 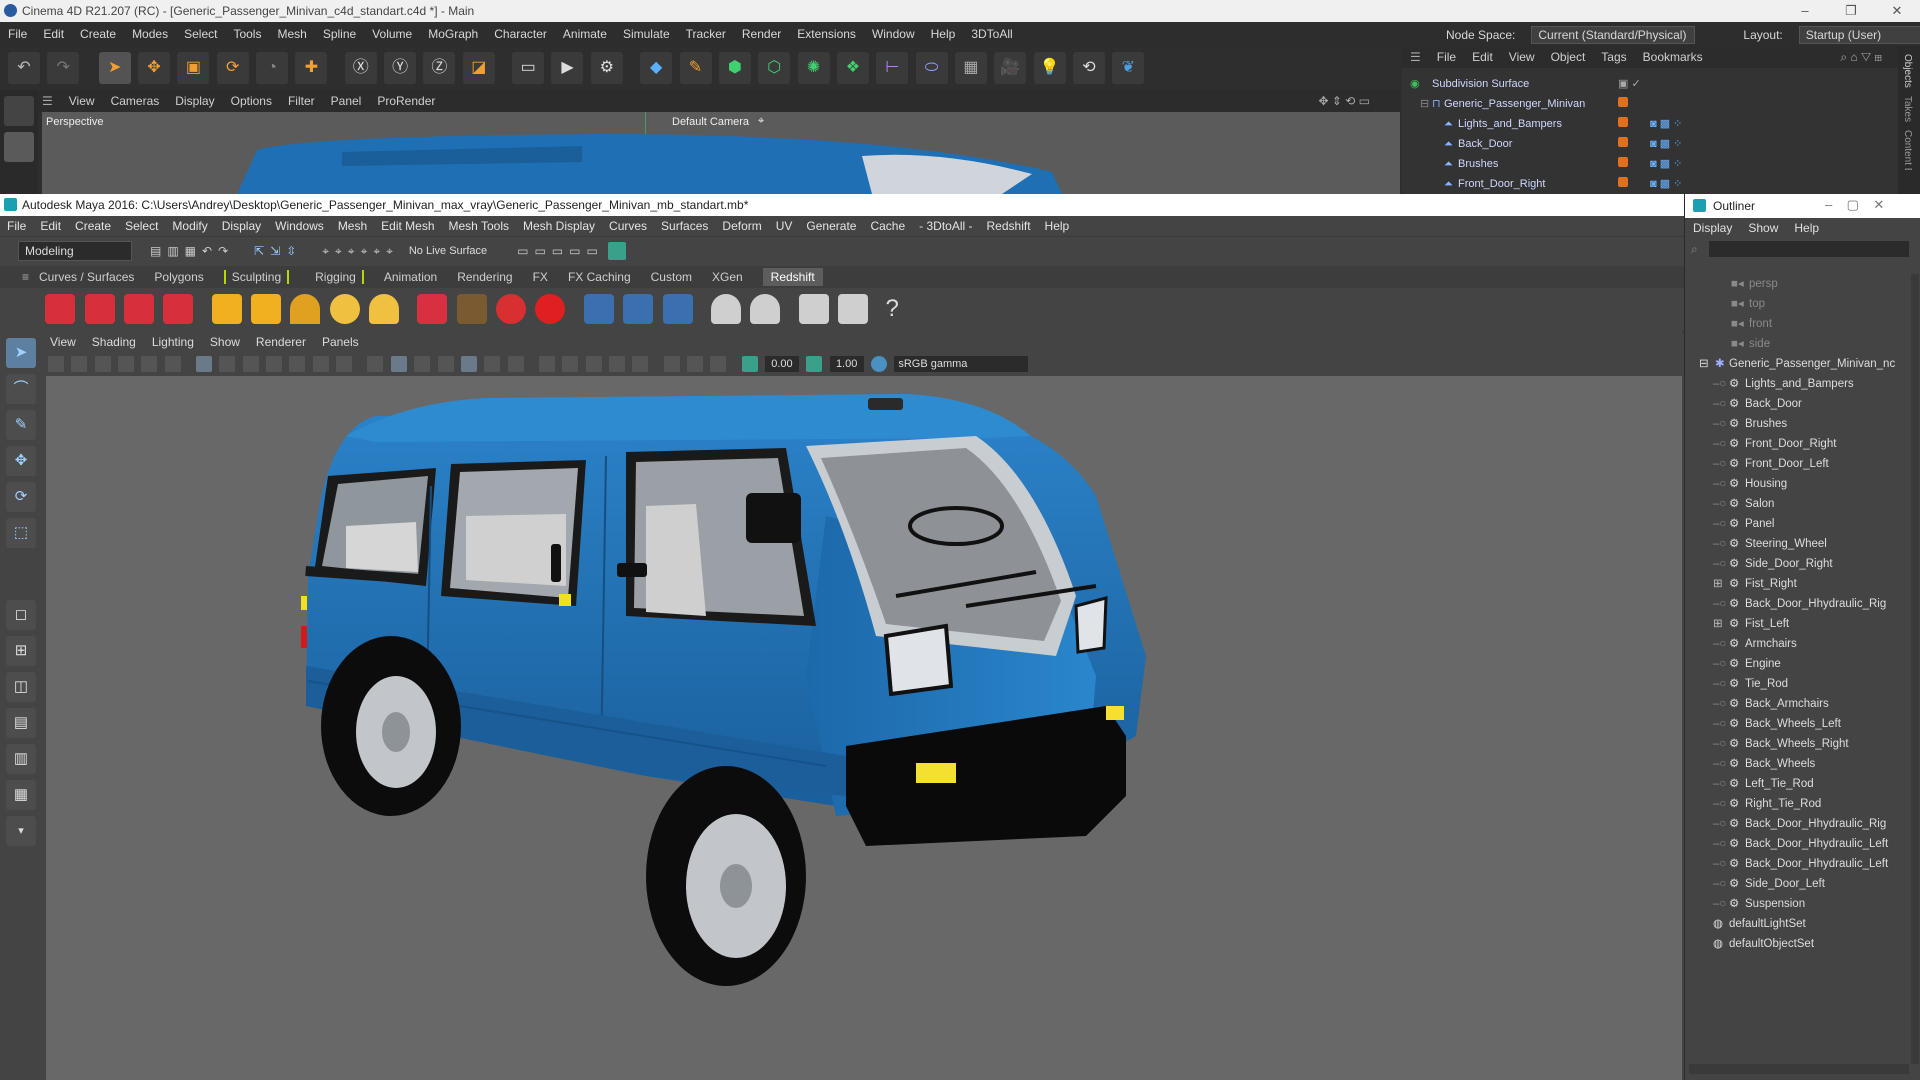 I want to click on outliner-menu-display: Display, so click(x=1712, y=228).